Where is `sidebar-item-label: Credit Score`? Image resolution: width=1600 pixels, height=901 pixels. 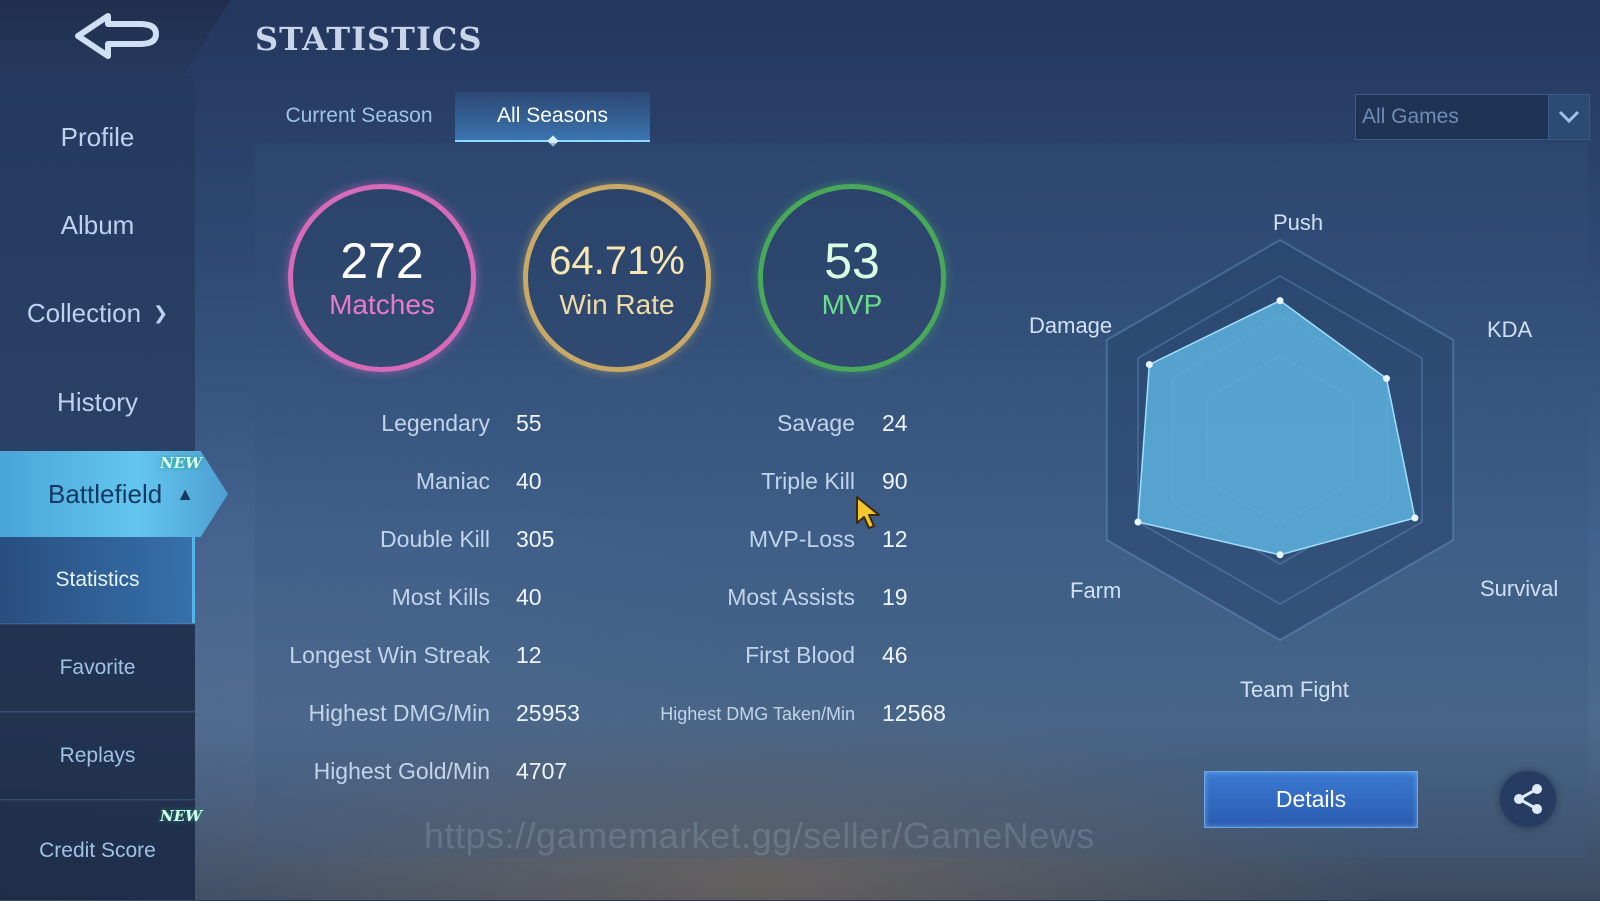
sidebar-item-label: Credit Score is located at coordinates (97, 850).